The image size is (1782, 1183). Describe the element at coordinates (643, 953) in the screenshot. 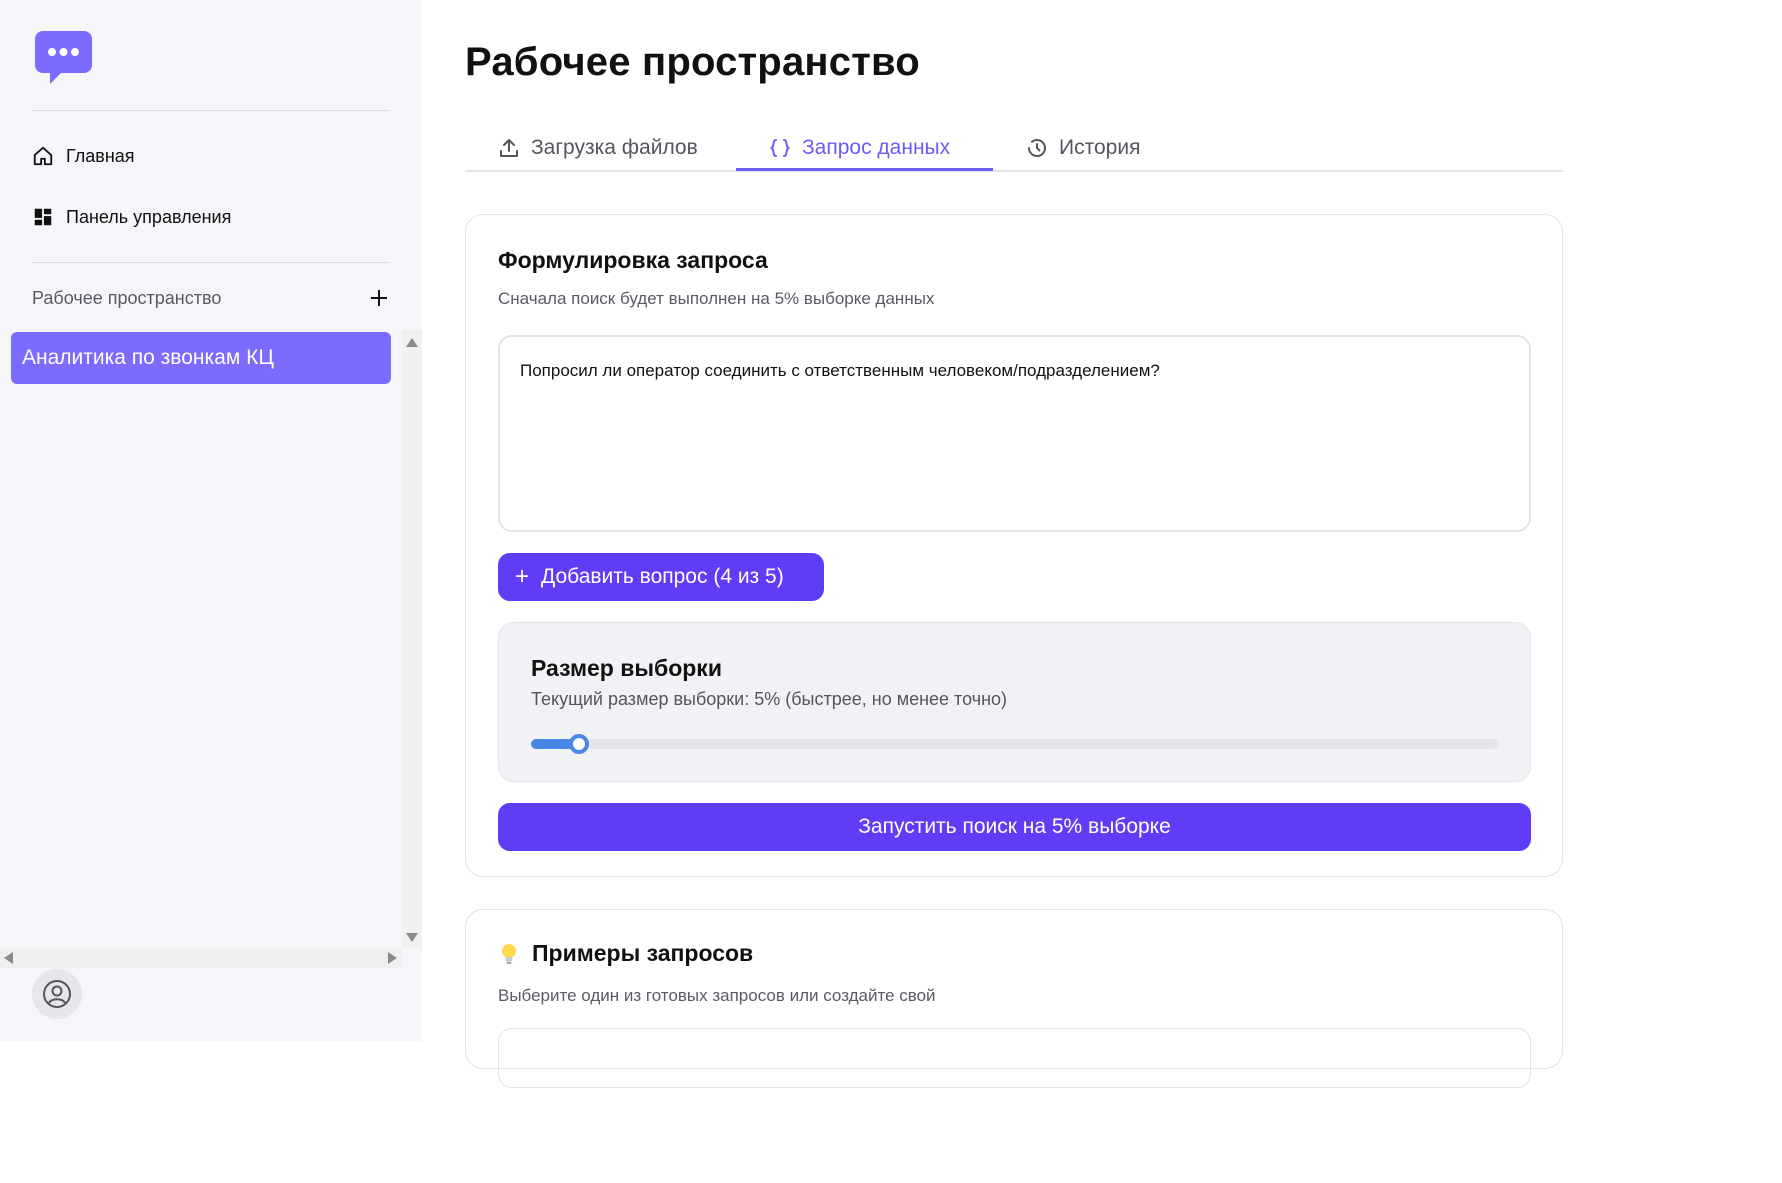

I see `examples-card-title: Примеры запросов` at that location.